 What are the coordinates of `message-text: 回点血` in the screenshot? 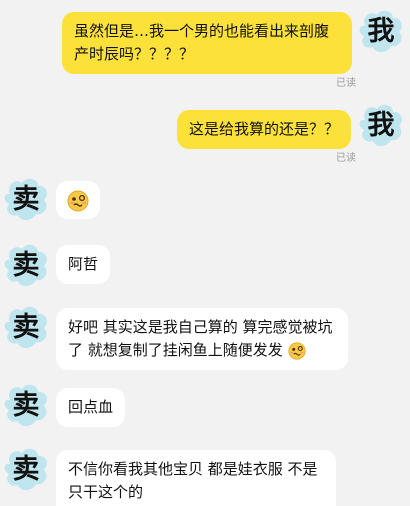 It's located at (91, 407).